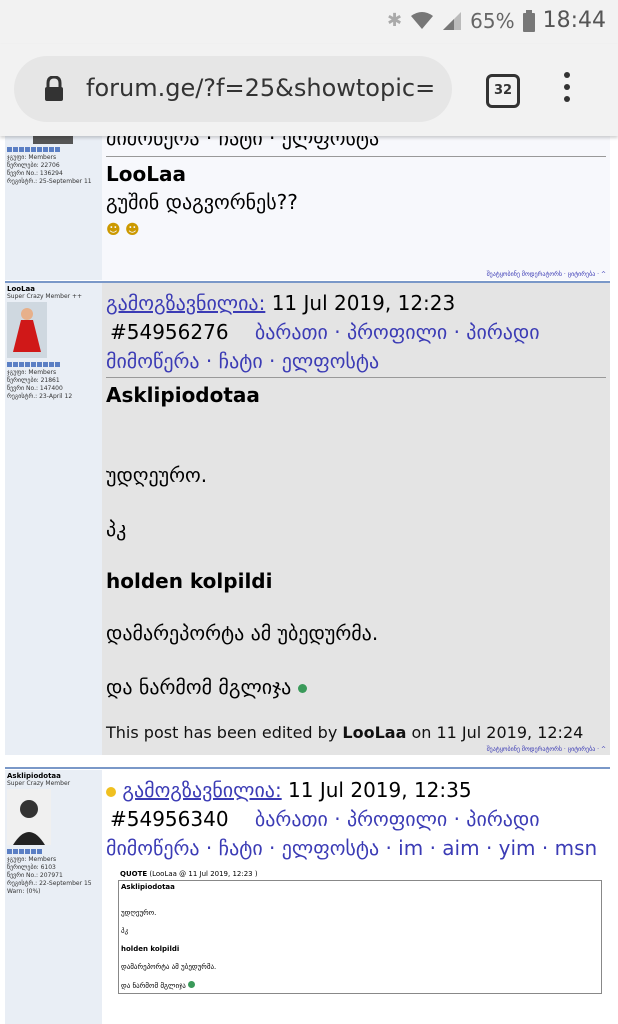 The height and width of the screenshot is (1024, 618). What do you see at coordinates (53, 288) in the screenshot?
I see `username: LooLaa` at bounding box center [53, 288].